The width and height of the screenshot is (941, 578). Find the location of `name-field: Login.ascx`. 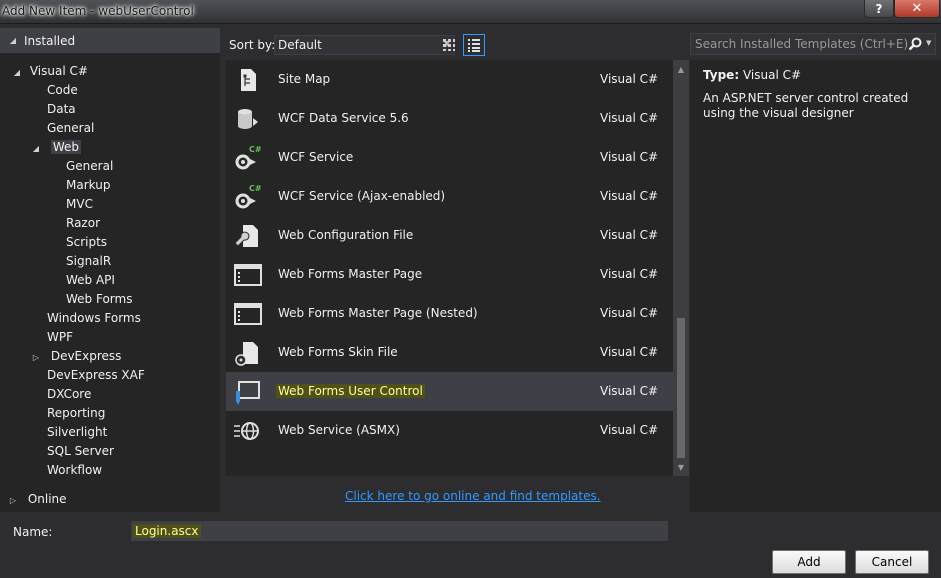

name-field: Login.ascx is located at coordinates (399, 531).